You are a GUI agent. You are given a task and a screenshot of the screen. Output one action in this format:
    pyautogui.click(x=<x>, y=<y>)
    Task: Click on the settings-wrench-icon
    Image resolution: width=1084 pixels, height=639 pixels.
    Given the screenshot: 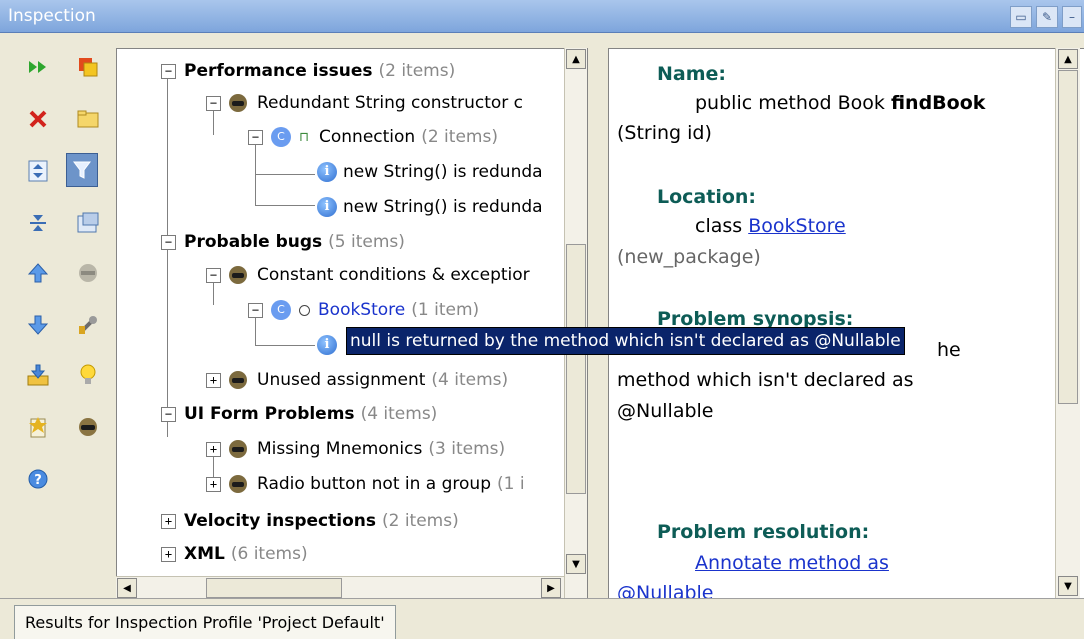 What is the action you would take?
    pyautogui.click(x=88, y=325)
    